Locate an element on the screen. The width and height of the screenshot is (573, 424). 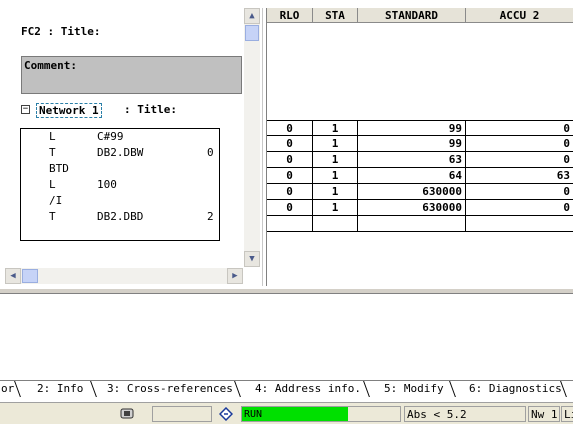
statement-list-box: L C#99 T DB2.DBW 0 BTD L 100 /I T DB2.DBD 2 is located at coordinates (120, 184).